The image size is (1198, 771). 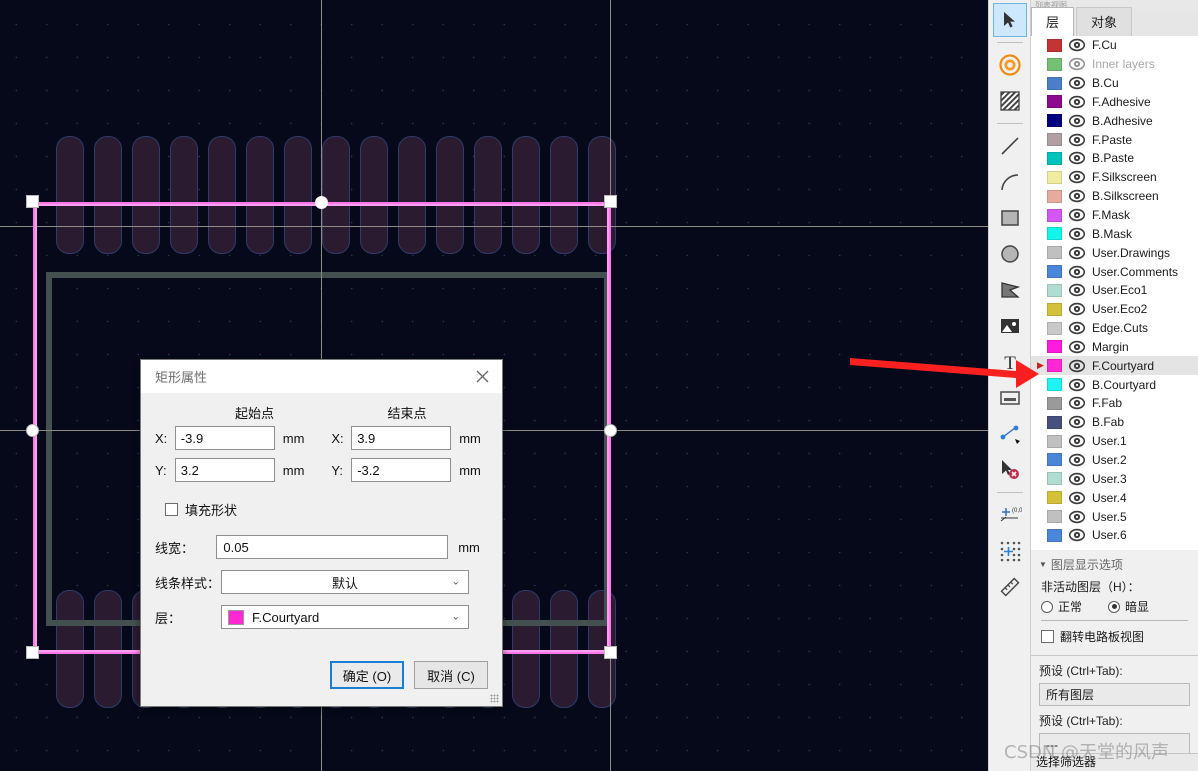 I want to click on selection-handle-bottom-left, so click(x=32, y=652).